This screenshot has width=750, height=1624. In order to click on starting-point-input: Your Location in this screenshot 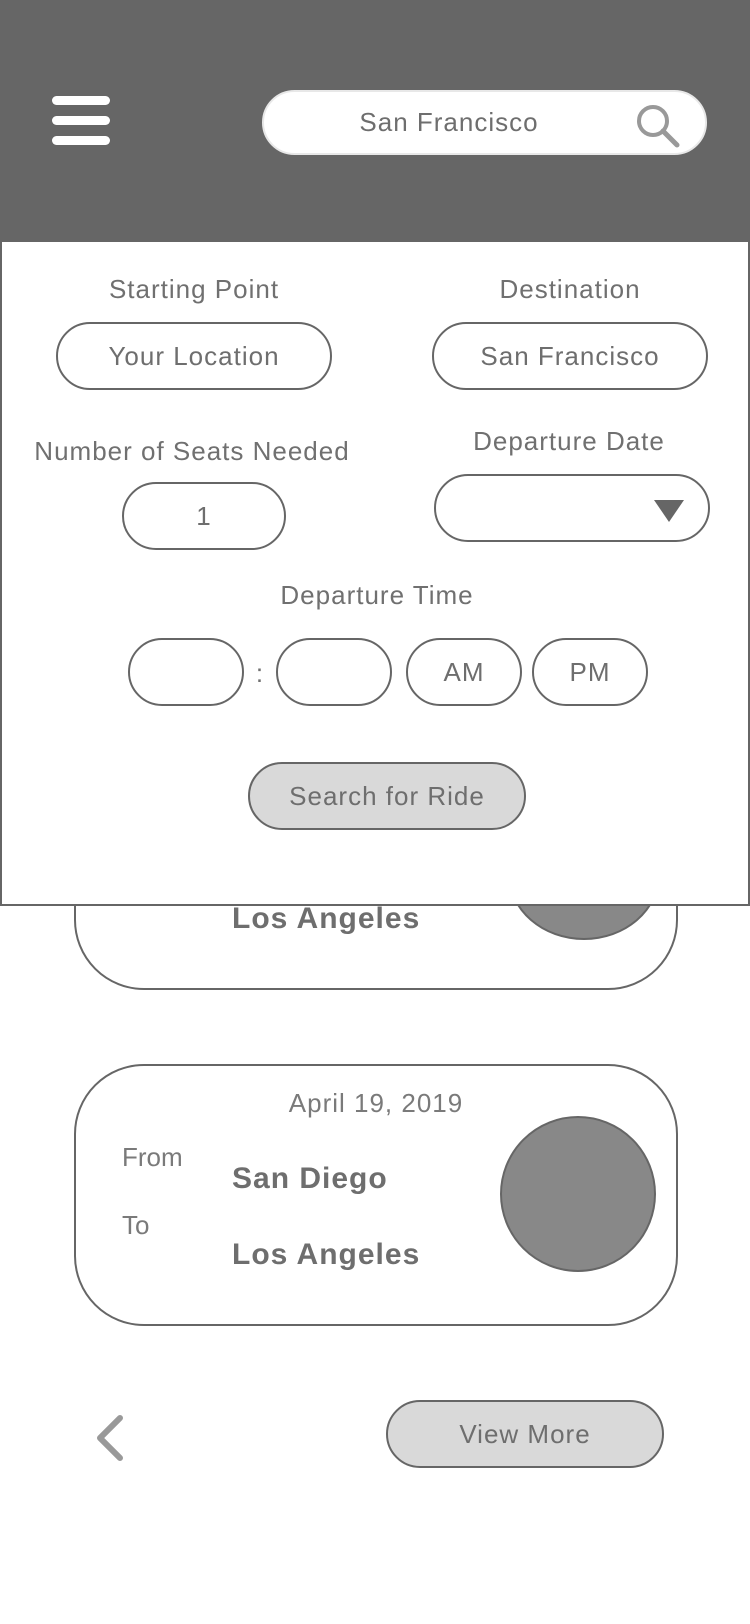, I will do `click(194, 356)`.